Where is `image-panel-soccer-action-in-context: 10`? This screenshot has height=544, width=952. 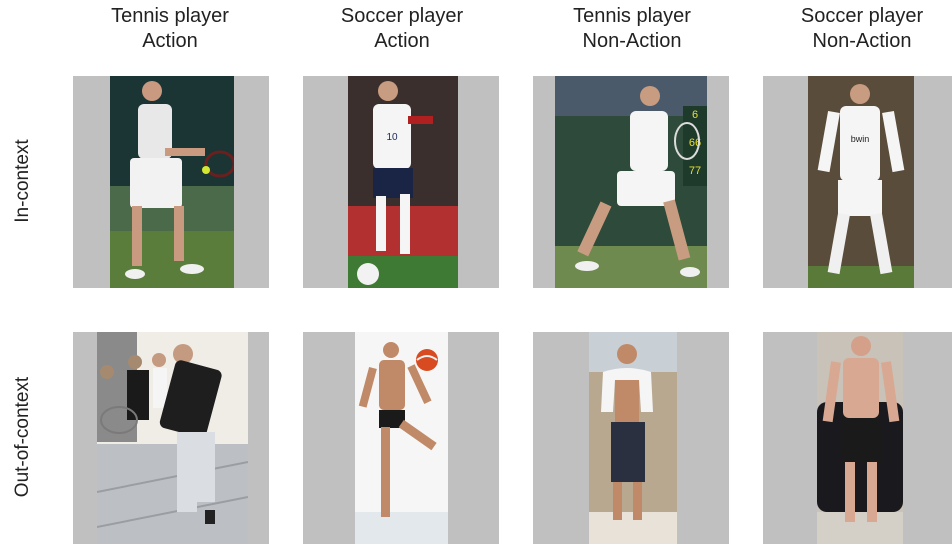 image-panel-soccer-action-in-context: 10 is located at coordinates (401, 182).